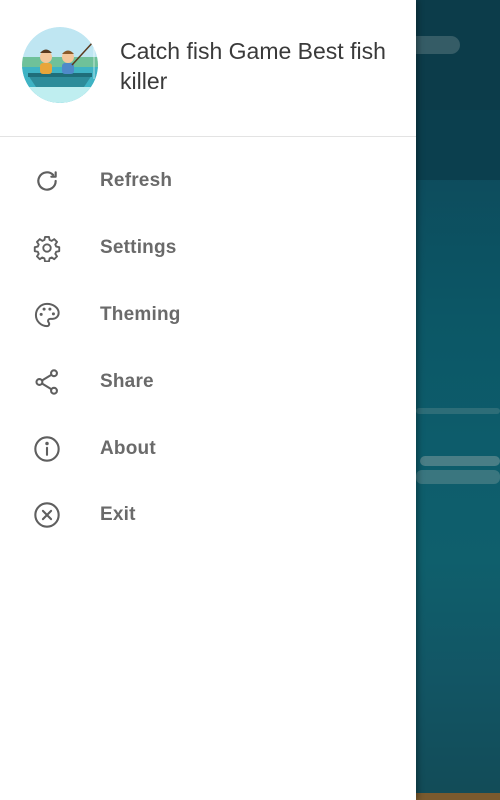  Describe the element at coordinates (458, 55) in the screenshot. I see `background-sky-band` at that location.